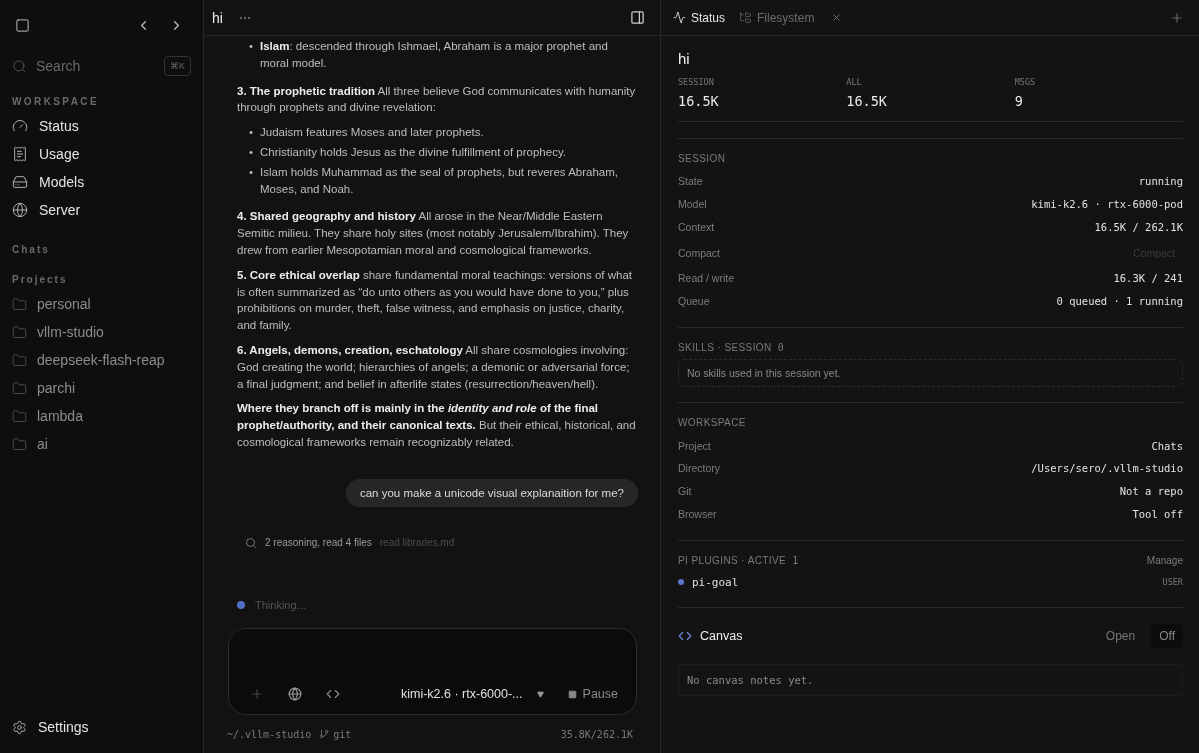  What do you see at coordinates (101, 154) in the screenshot?
I see `nav-item: Usage` at bounding box center [101, 154].